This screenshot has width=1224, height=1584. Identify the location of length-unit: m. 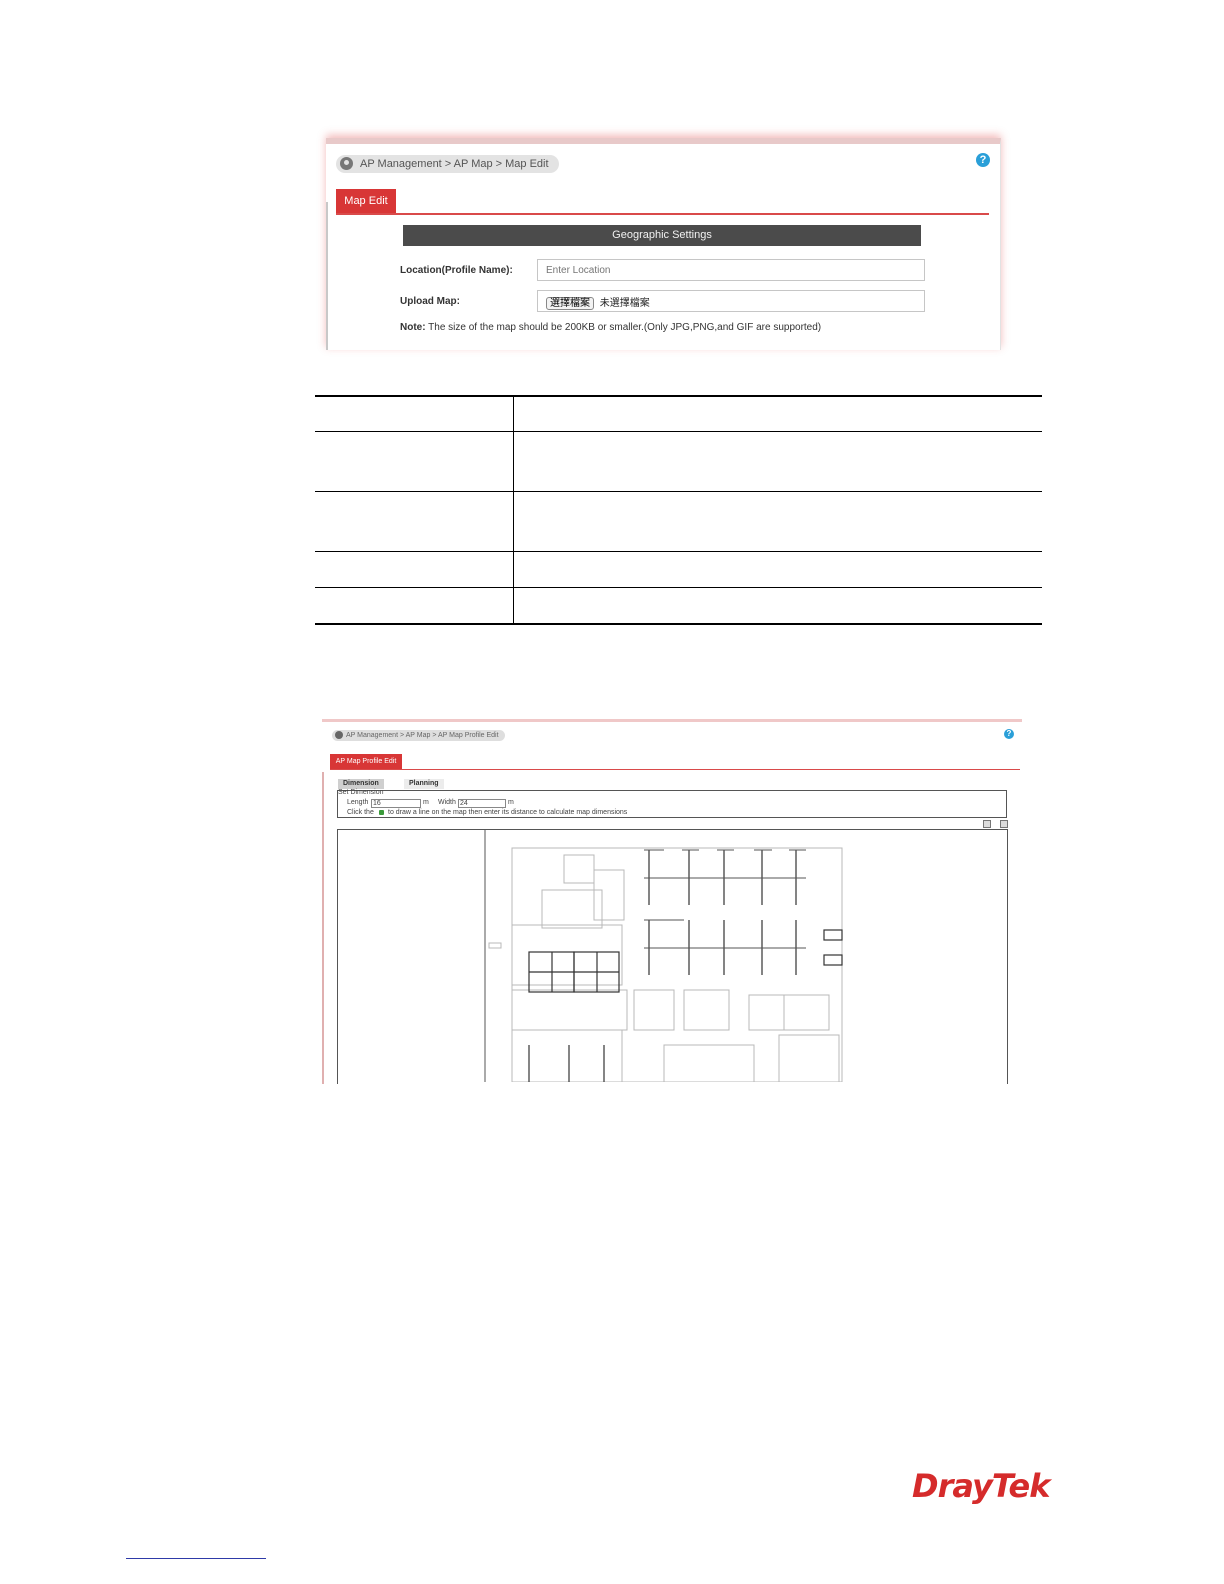
(426, 802).